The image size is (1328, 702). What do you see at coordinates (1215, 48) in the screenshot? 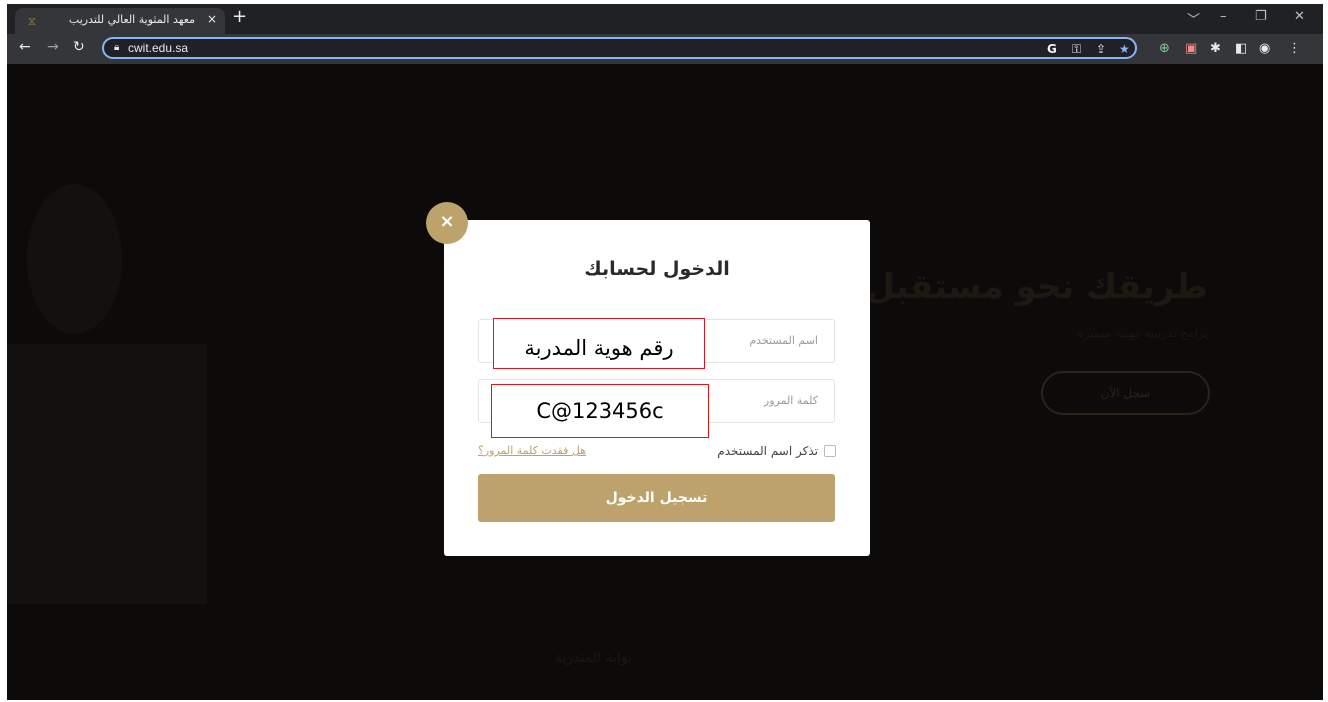
I see `extensions-puzzle-icon: ✱` at bounding box center [1215, 48].